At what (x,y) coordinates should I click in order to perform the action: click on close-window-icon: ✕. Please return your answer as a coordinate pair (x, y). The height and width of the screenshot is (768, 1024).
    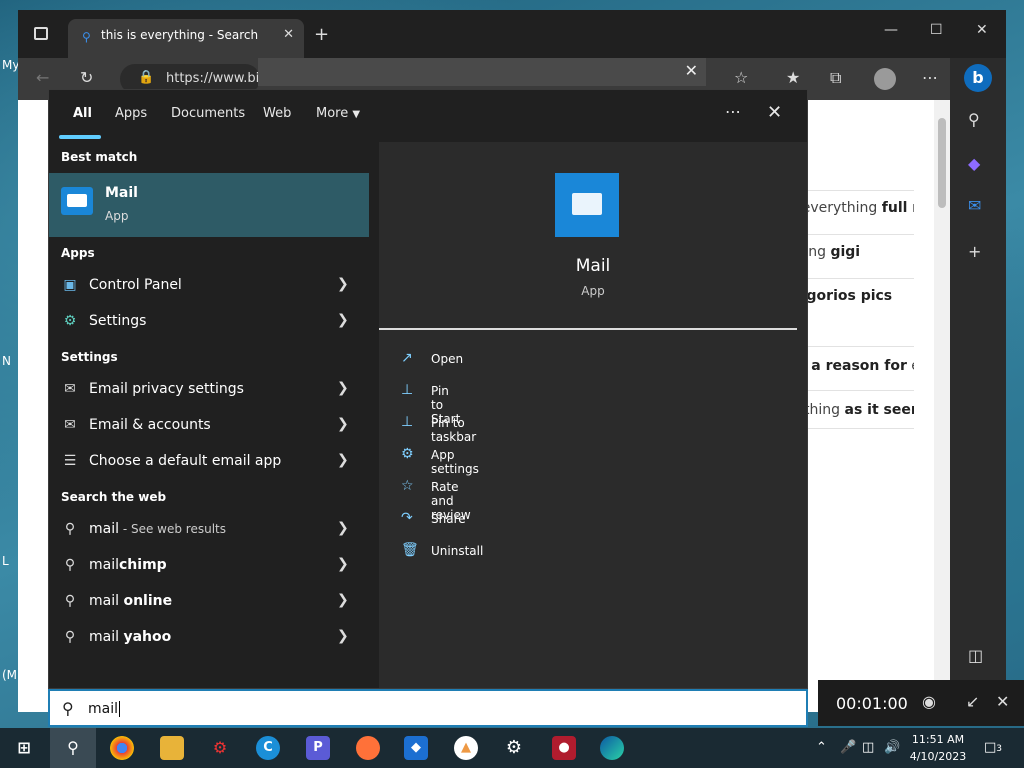
    Looking at the image, I should click on (982, 30).